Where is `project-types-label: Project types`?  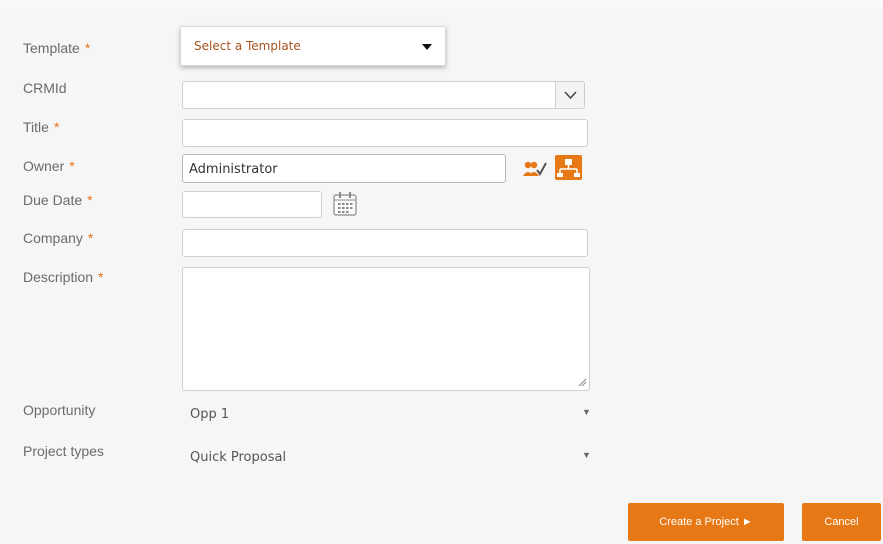 project-types-label: Project types is located at coordinates (63, 451).